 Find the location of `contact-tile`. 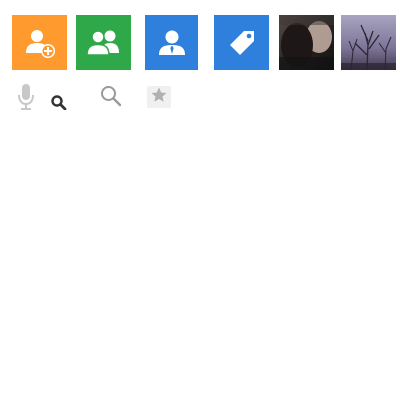

contact-tile is located at coordinates (171, 42).